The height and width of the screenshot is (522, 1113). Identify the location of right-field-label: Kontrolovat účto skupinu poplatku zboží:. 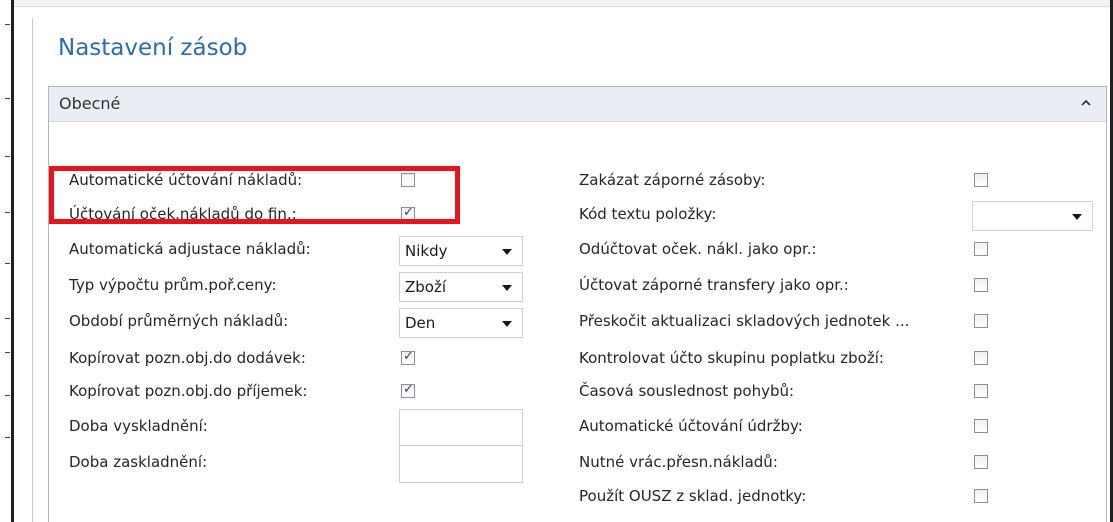
(731, 358).